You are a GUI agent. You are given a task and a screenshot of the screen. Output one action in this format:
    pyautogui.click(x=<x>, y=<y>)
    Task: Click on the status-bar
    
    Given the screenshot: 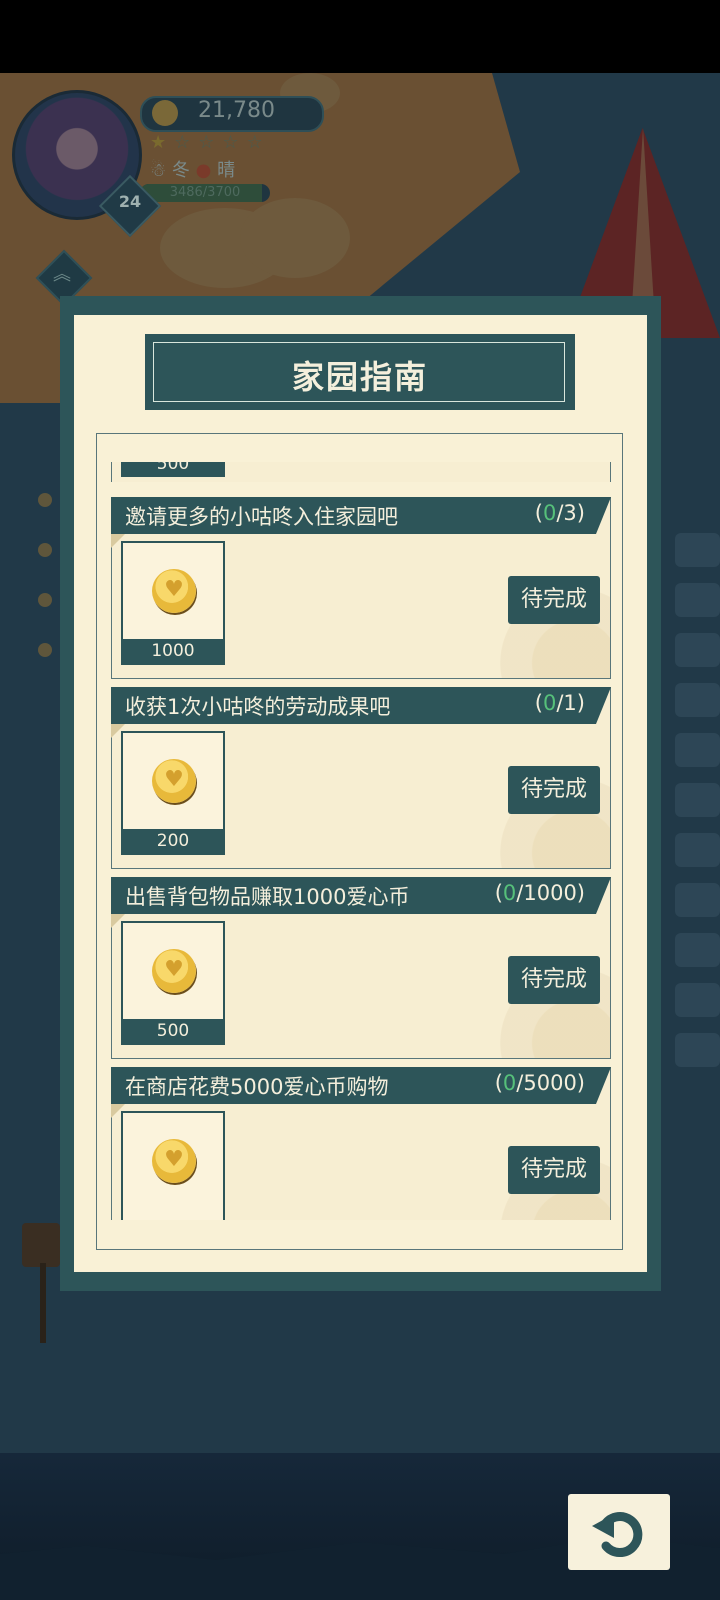 What is the action you would take?
    pyautogui.click(x=360, y=36)
    